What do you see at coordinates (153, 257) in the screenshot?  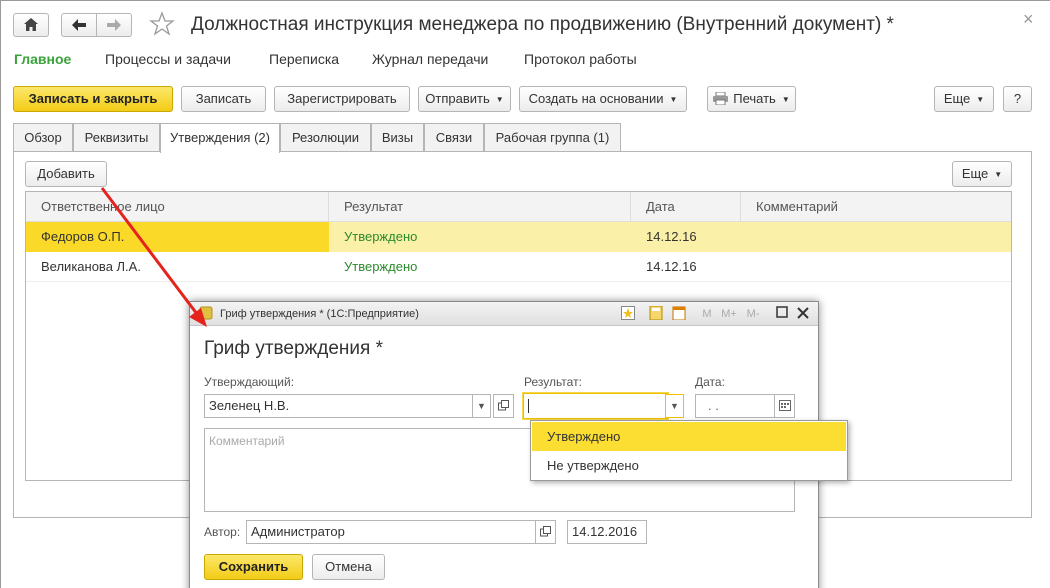 I see `annotation-arrow` at bounding box center [153, 257].